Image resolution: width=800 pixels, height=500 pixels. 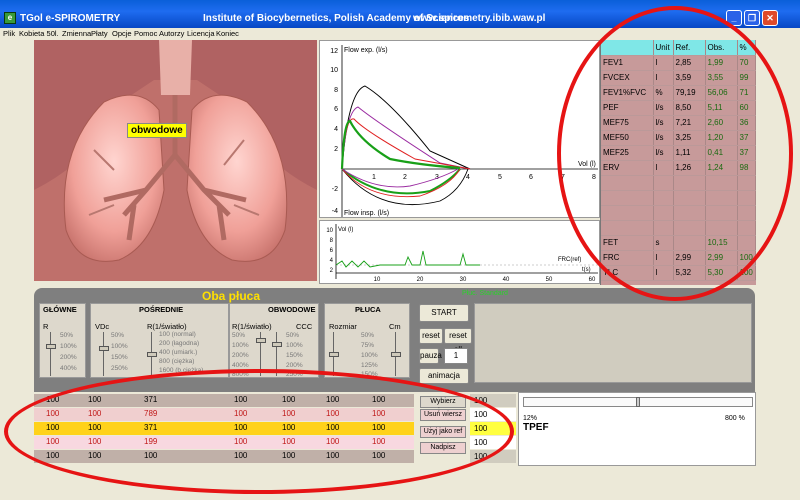 I want to click on table-row: 100 100 199 100 100 100 100, so click(x=224, y=442).